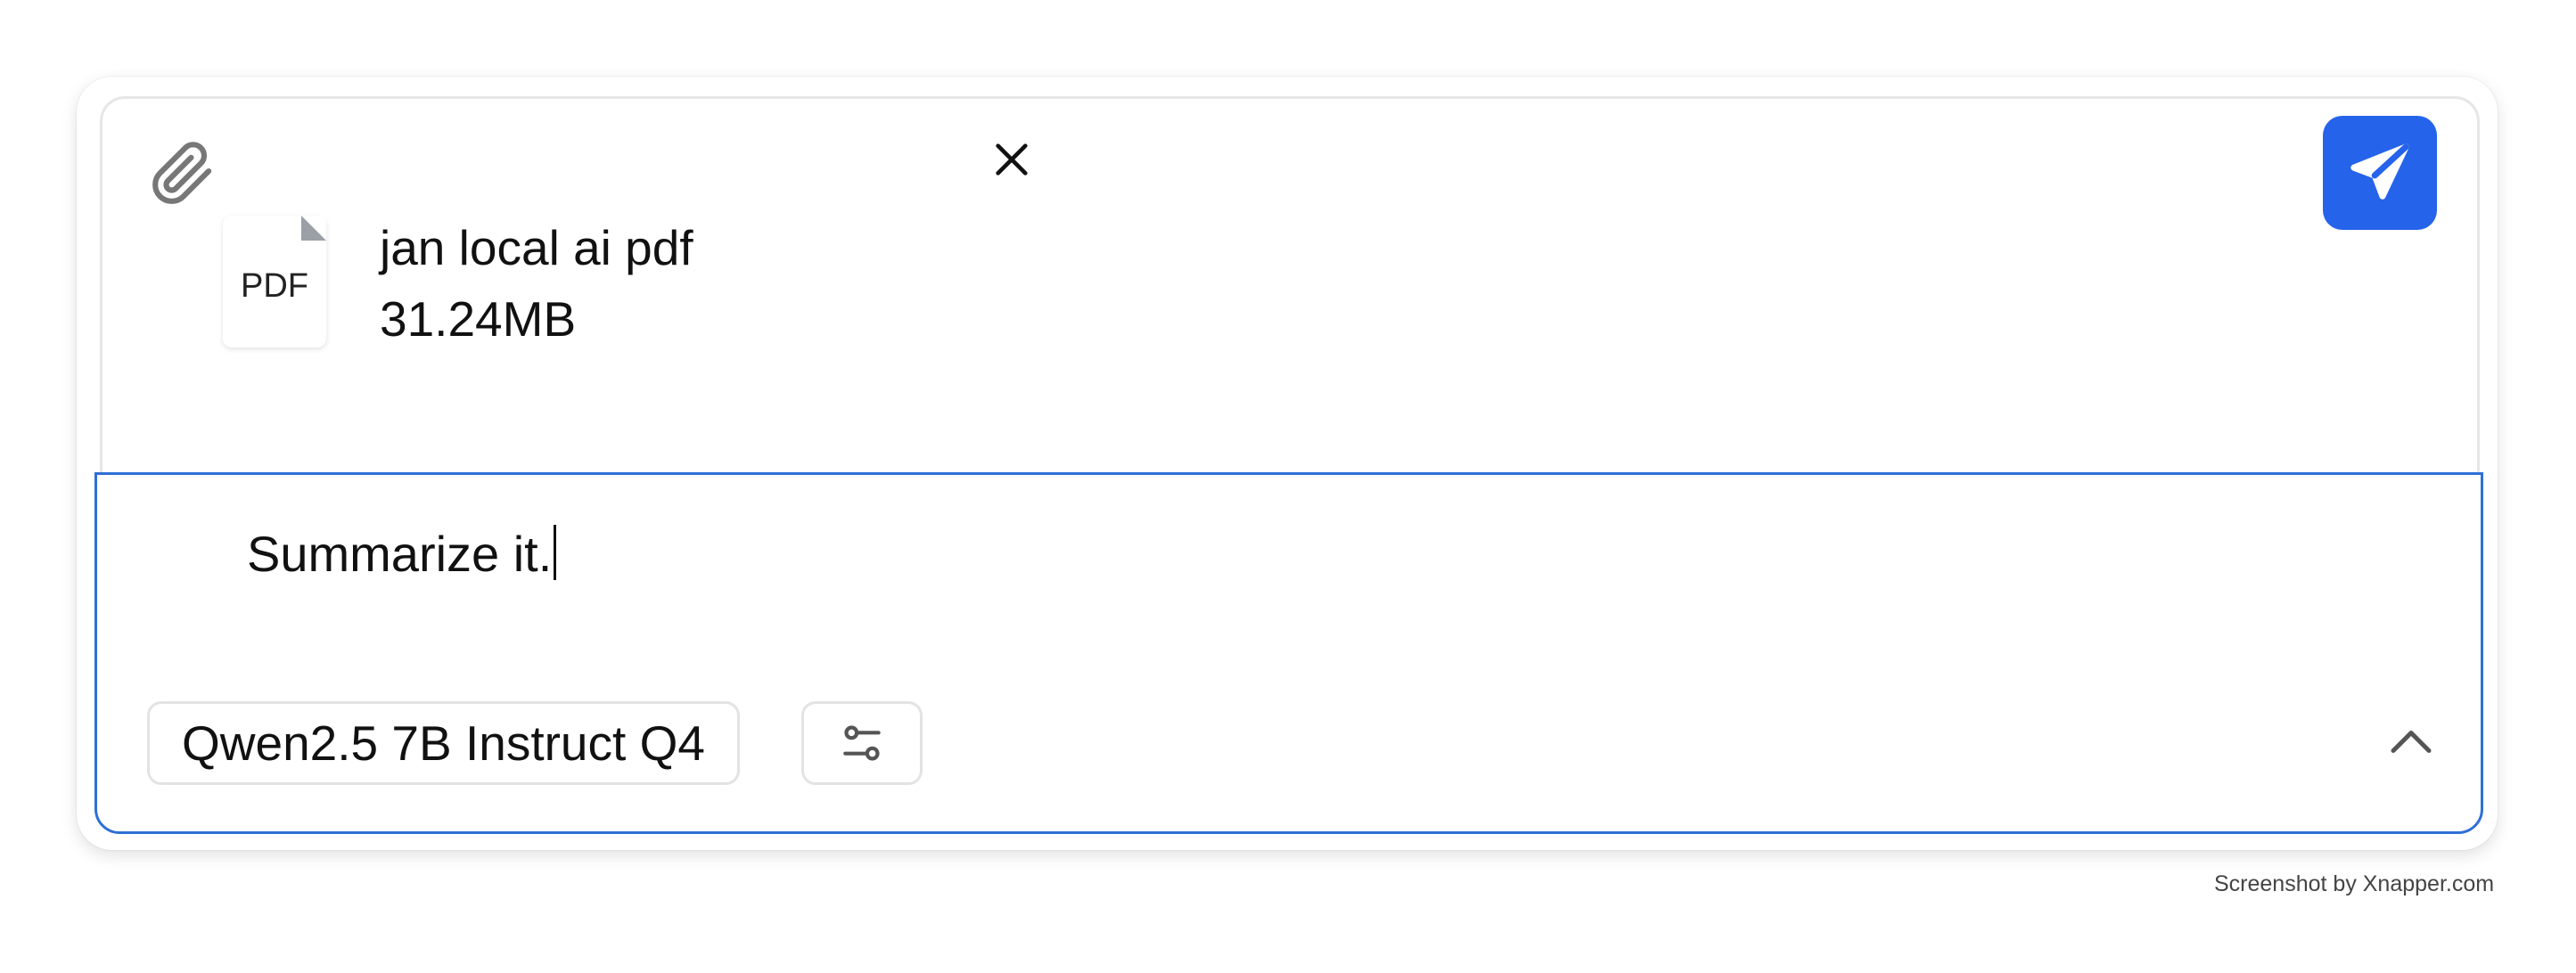 Image resolution: width=2576 pixels, height=973 pixels. I want to click on model-selector-label: Qwen2.5 7B Instruct Q4, so click(444, 743).